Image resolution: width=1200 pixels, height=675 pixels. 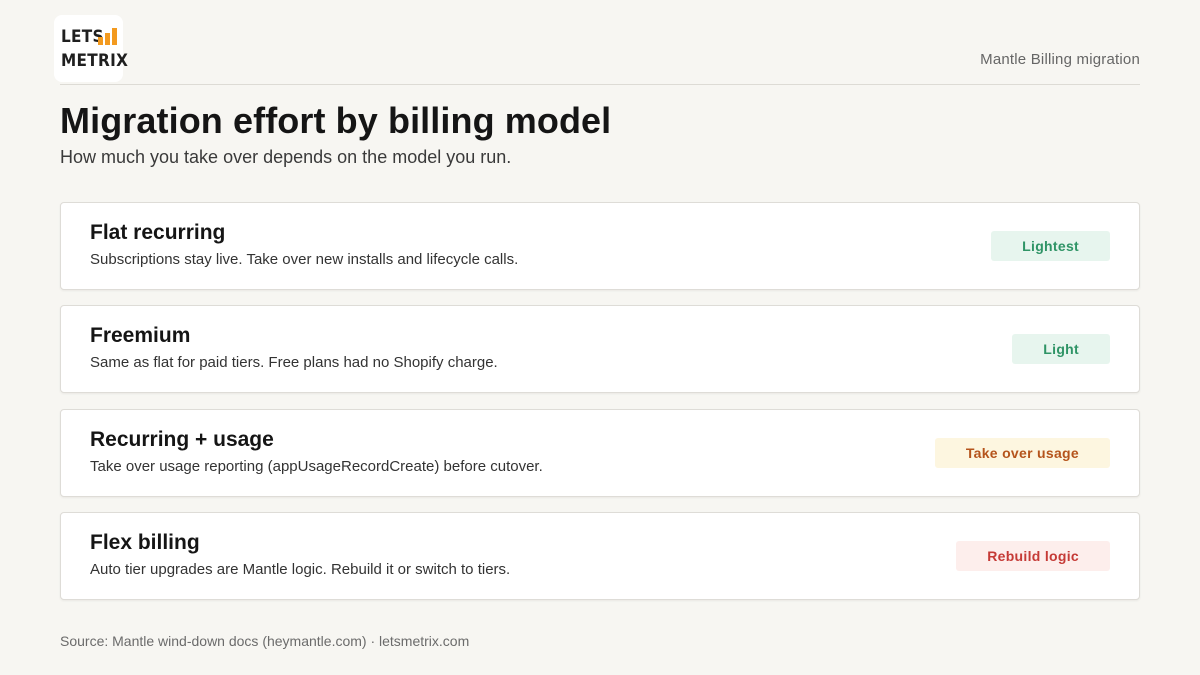 I want to click on card-title: Recurring + usage, so click(x=182, y=439).